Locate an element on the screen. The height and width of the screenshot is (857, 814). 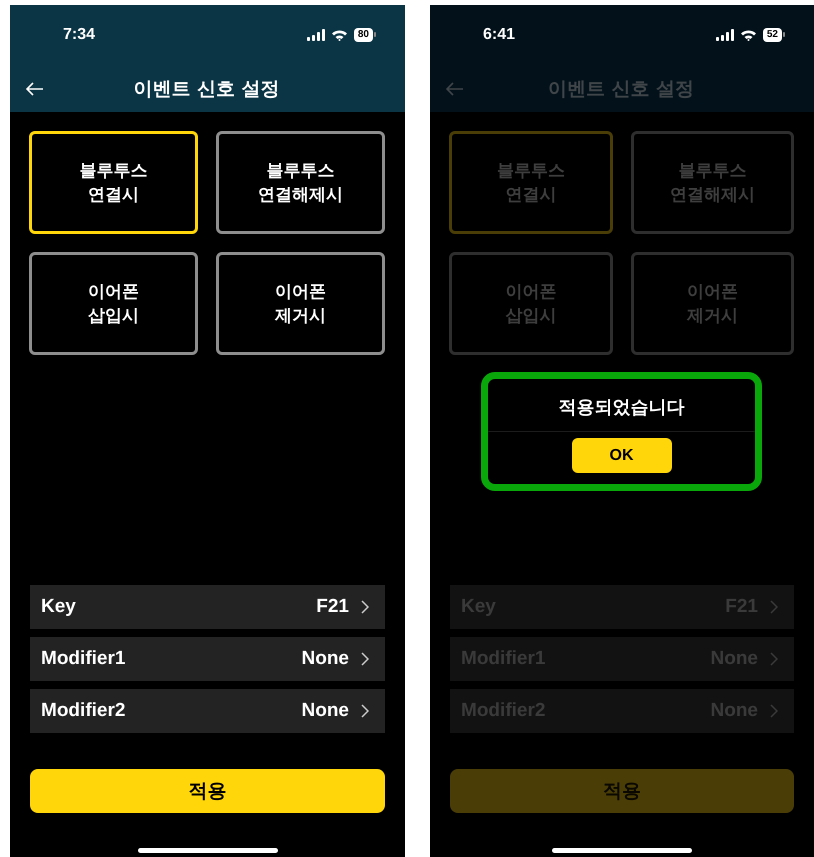
event-option-button: 이어폰 삽입시 is located at coordinates (113, 303).